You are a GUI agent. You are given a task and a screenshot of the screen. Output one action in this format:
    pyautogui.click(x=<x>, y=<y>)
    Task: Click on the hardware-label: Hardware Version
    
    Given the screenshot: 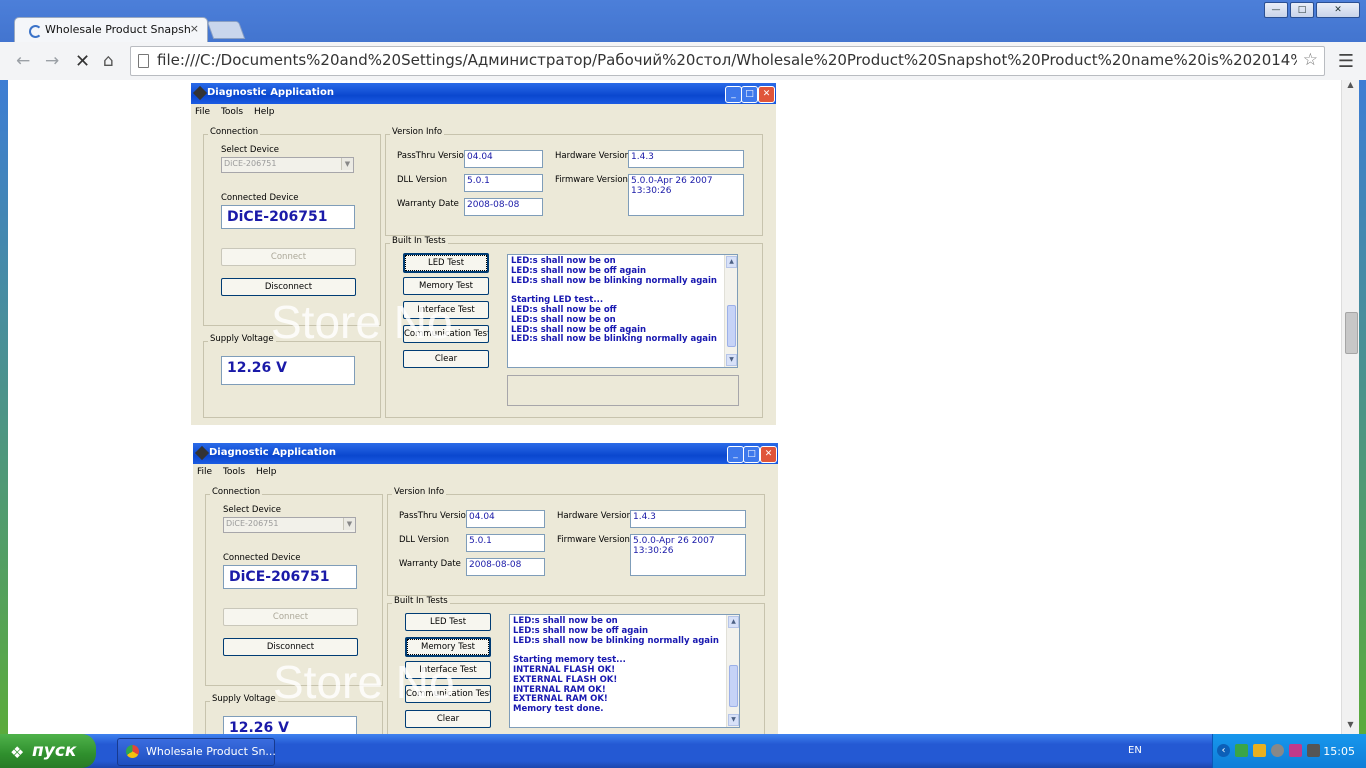 What is the action you would take?
    pyautogui.click(x=592, y=156)
    